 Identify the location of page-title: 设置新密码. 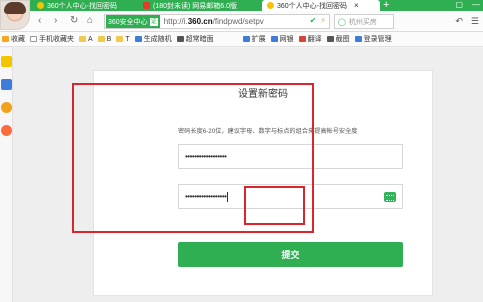
(263, 94).